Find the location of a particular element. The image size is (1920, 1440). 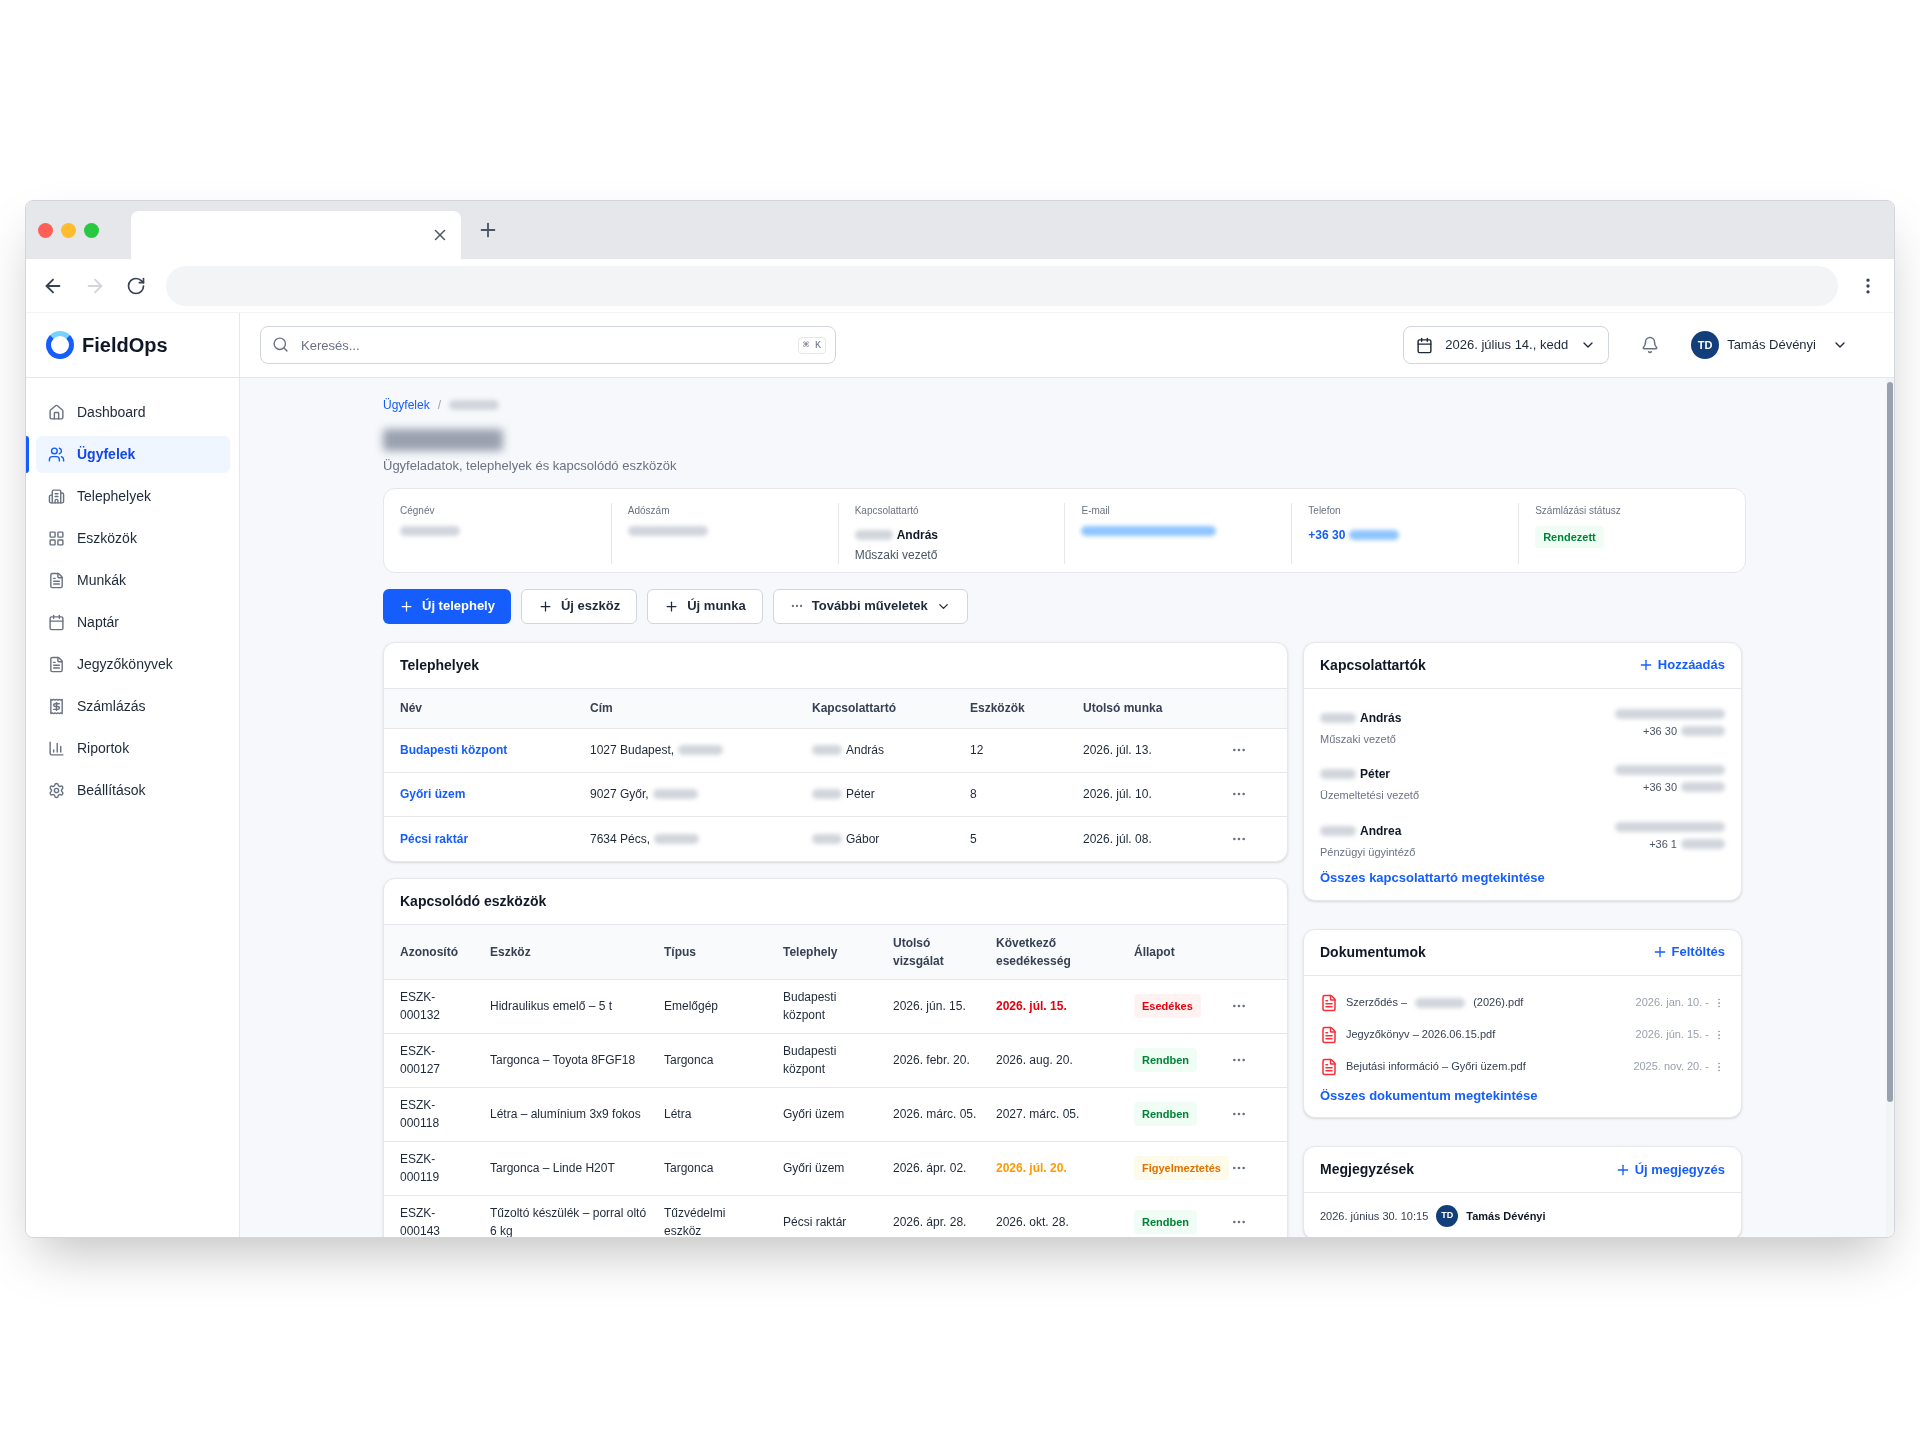

column-header: Eszköz is located at coordinates (511, 952).